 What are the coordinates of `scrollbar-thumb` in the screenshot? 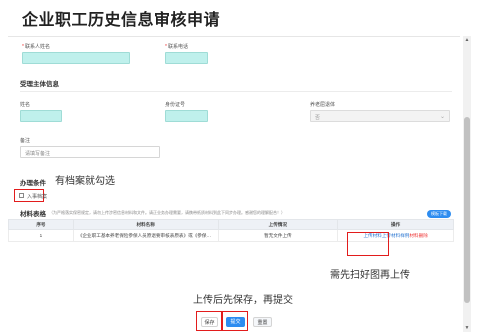 It's located at (467, 210).